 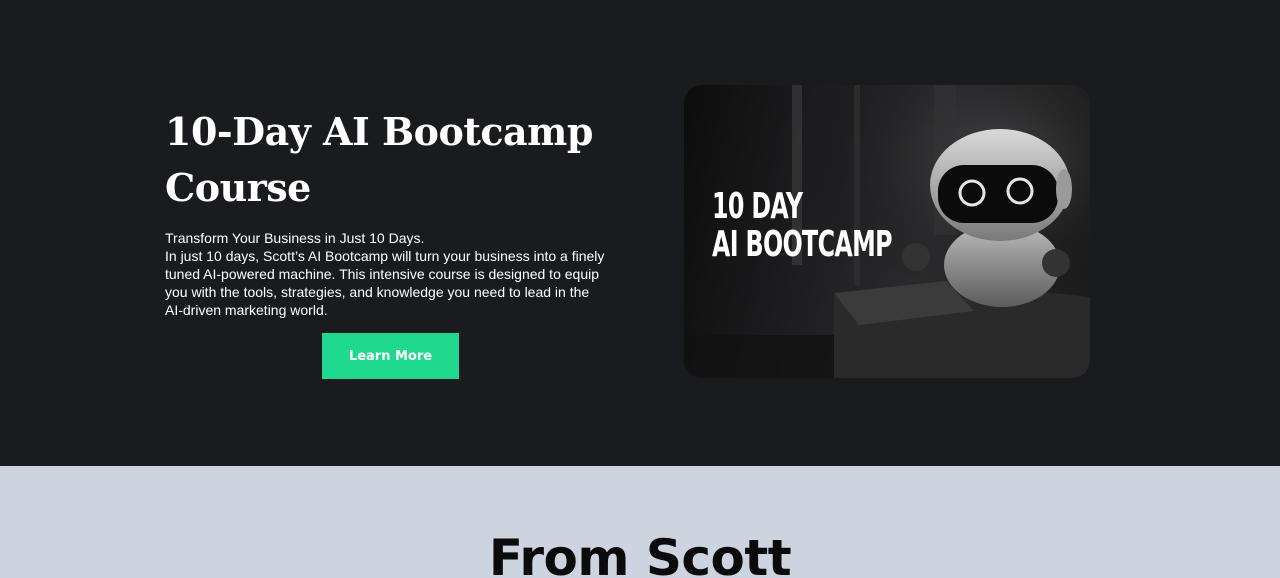 What do you see at coordinates (802, 244) in the screenshot?
I see `promo-headline-line2: AI BOOTCAMP` at bounding box center [802, 244].